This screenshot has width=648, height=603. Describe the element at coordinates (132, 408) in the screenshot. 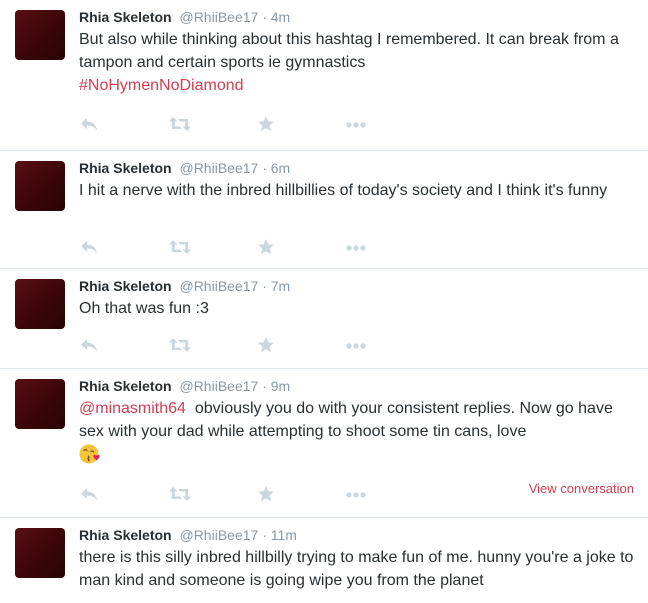

I see `mention-link: @minasmith64` at that location.